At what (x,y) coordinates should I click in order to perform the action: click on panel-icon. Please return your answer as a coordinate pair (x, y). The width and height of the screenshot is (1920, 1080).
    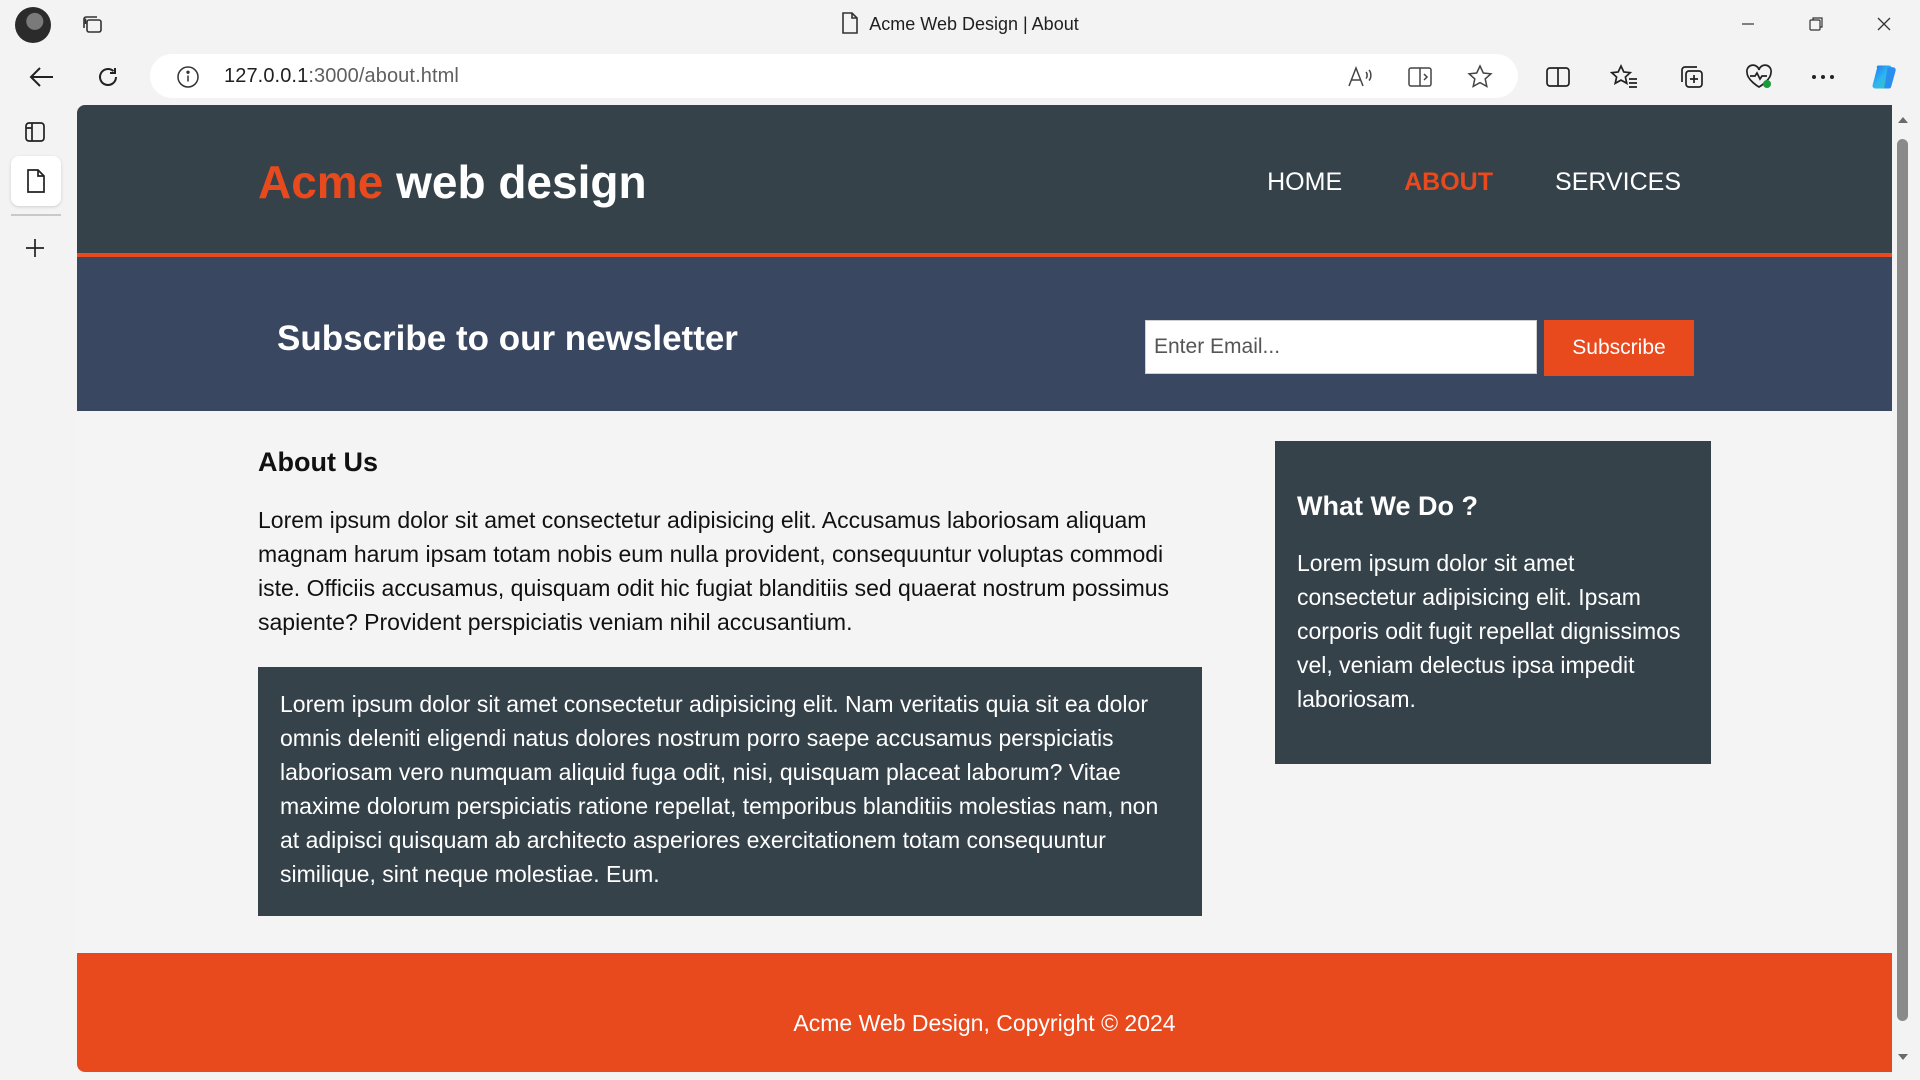
    Looking at the image, I should click on (35, 132).